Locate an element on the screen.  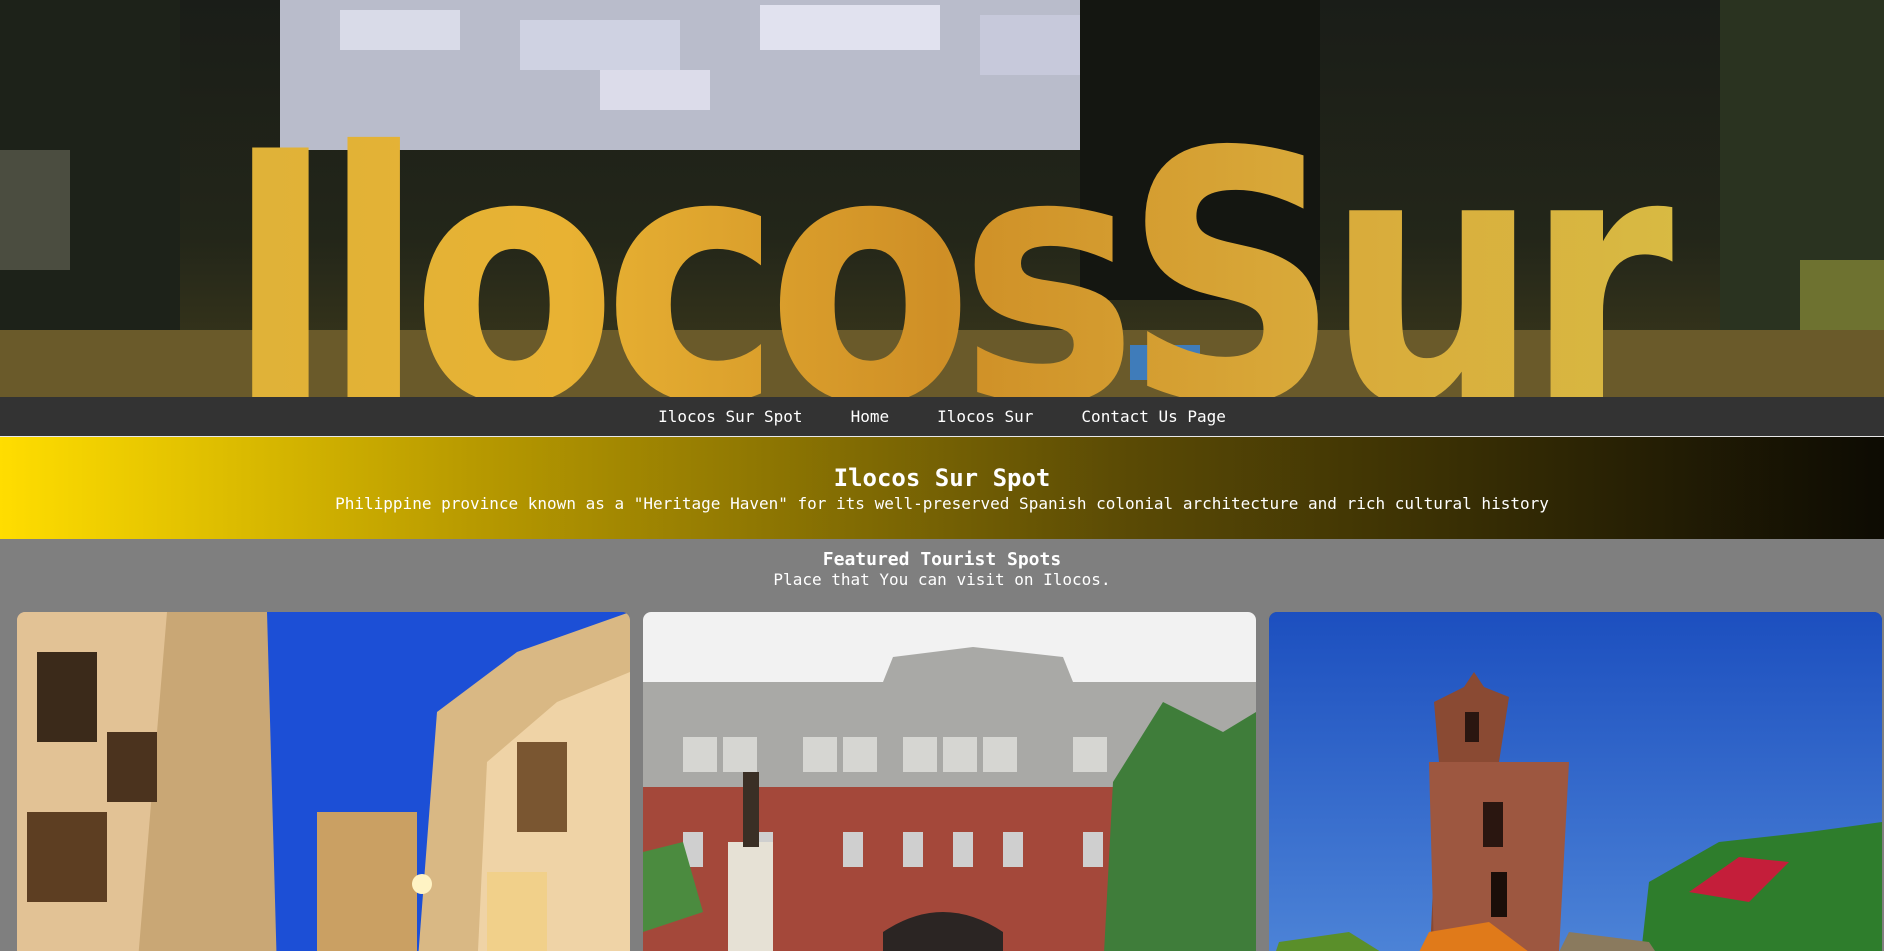
spot-photo-capitol is located at coordinates (949, 781).